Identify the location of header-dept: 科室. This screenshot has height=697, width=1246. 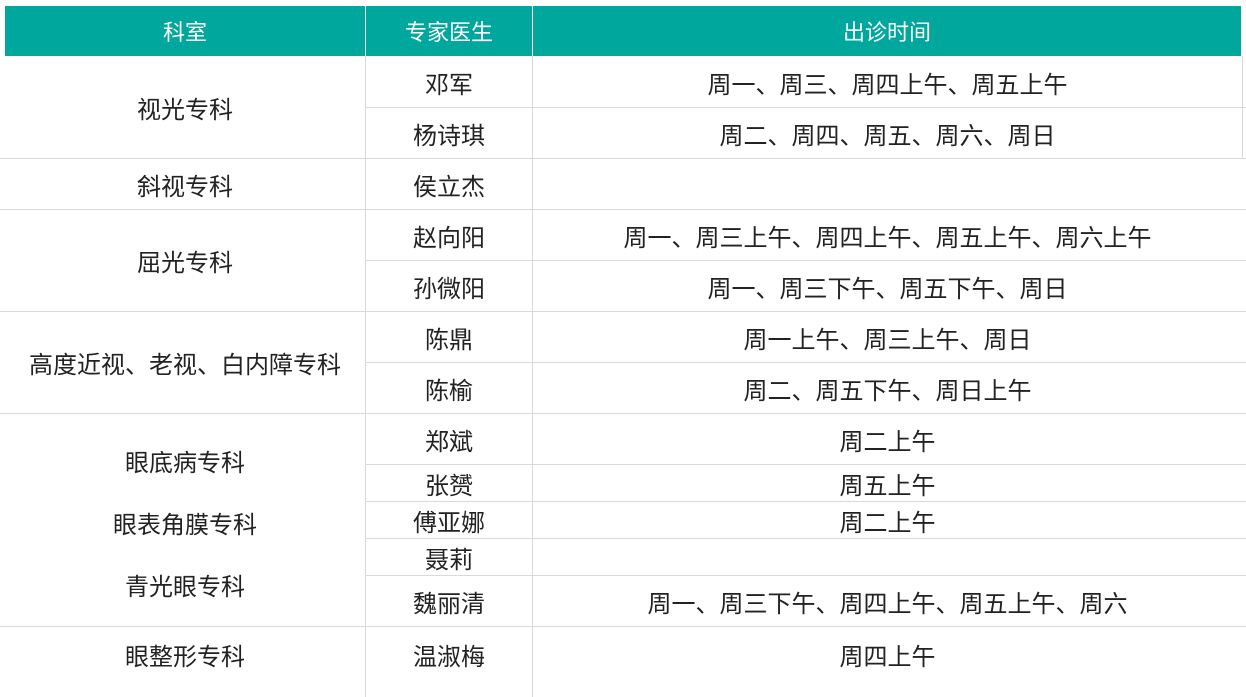
(184, 33).